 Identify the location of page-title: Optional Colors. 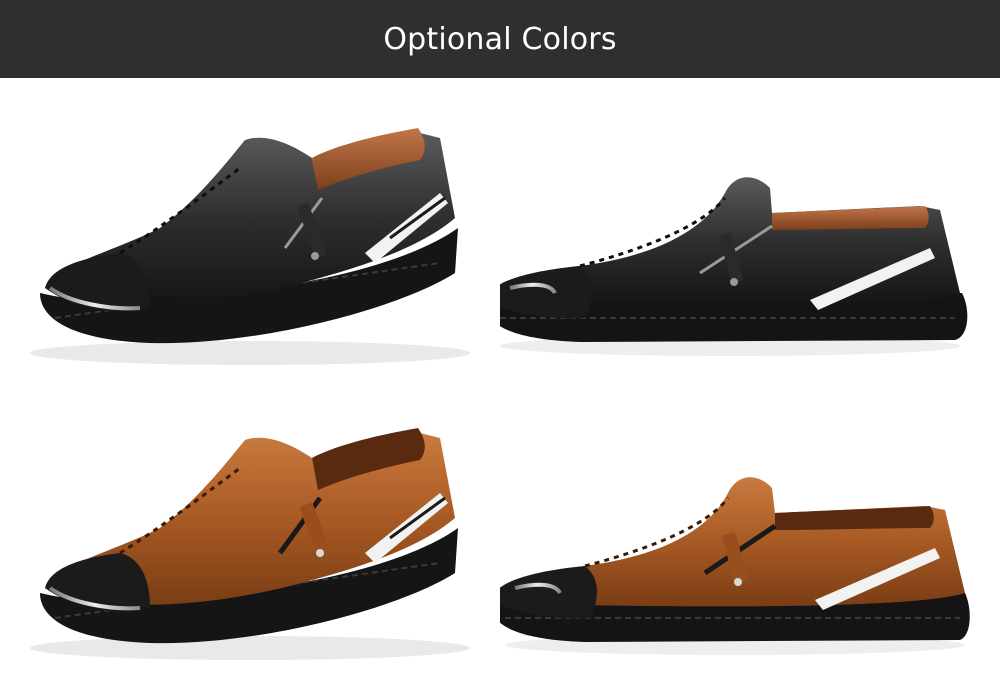
(500, 39).